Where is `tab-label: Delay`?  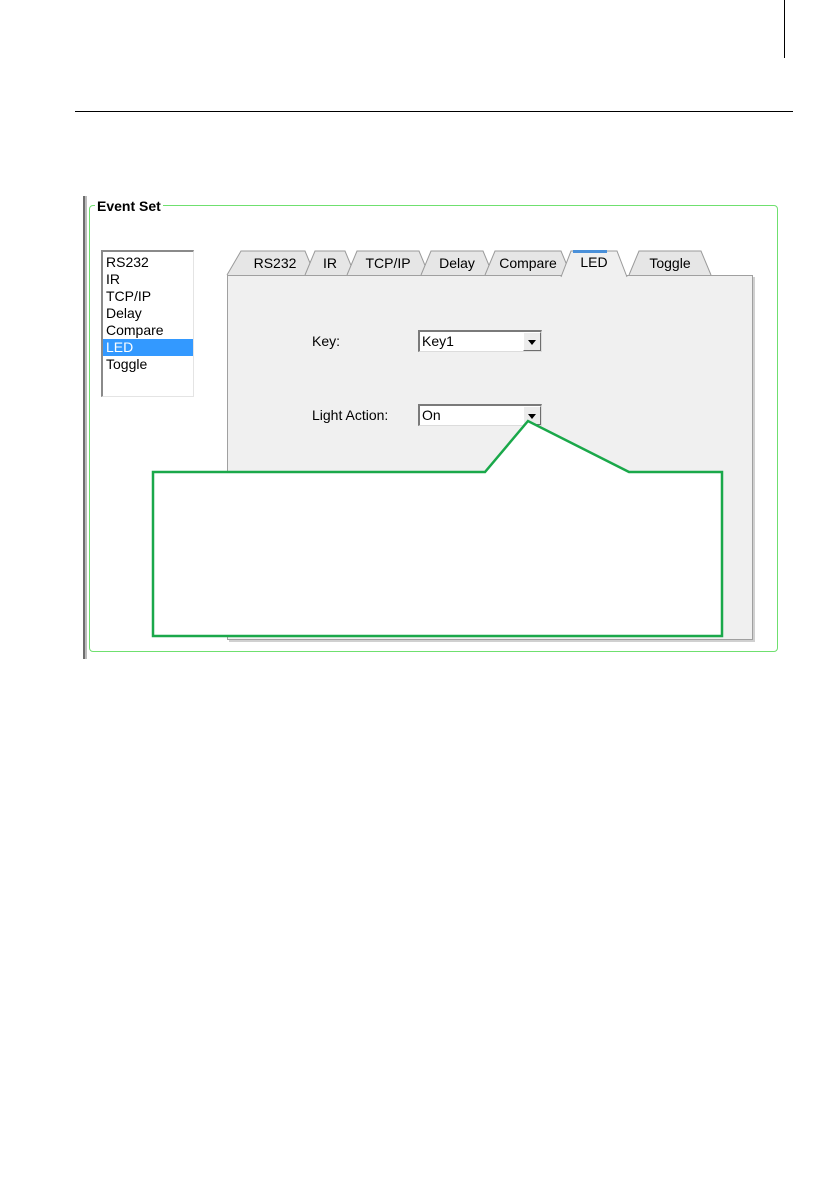 tab-label: Delay is located at coordinates (457, 263).